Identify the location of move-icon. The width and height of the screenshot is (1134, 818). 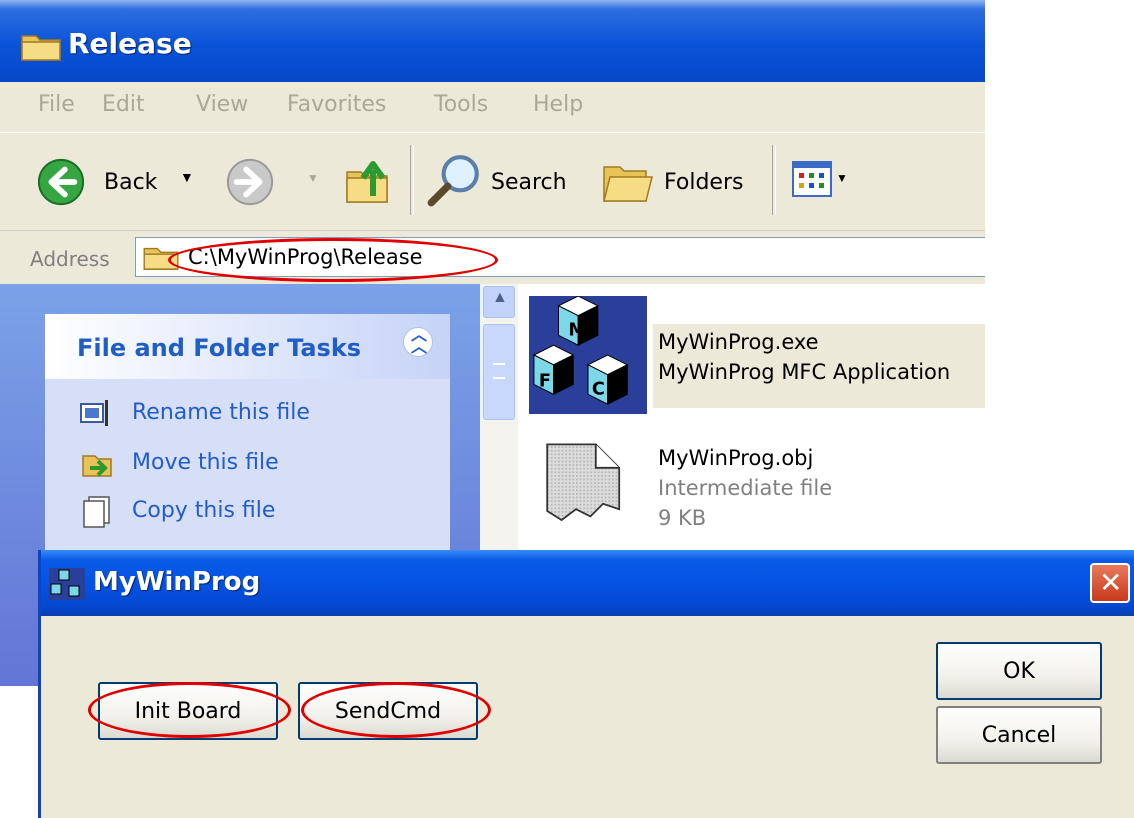
(97, 466).